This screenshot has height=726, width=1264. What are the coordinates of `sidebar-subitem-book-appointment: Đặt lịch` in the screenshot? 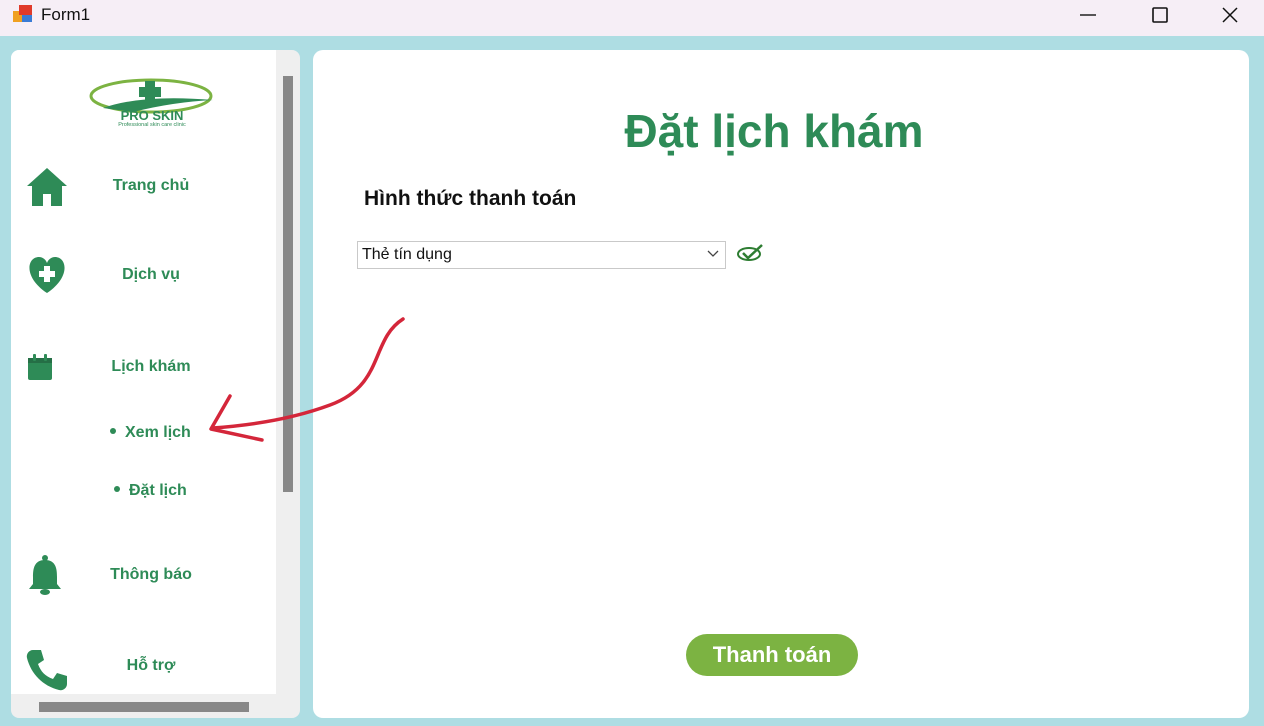 It's located at (150, 491).